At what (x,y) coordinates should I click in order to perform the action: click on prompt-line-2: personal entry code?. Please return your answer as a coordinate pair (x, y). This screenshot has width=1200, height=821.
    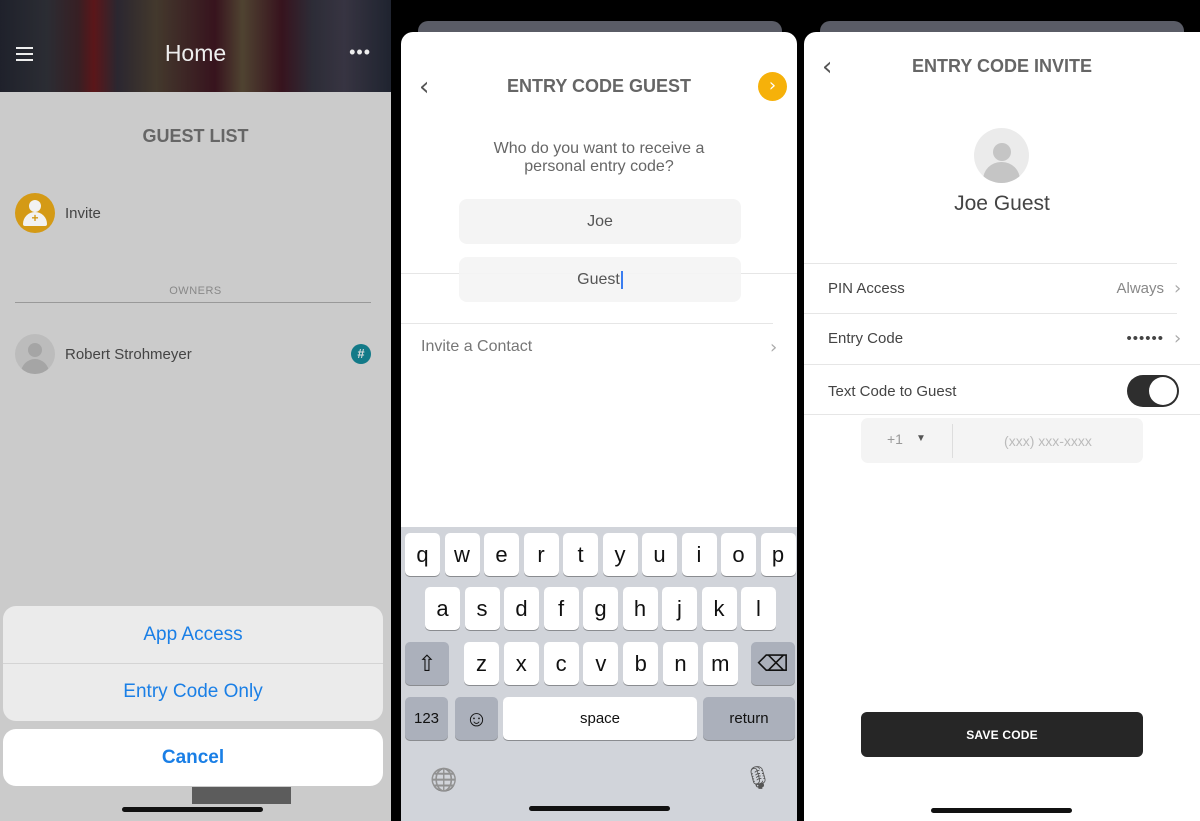
    Looking at the image, I should click on (599, 166).